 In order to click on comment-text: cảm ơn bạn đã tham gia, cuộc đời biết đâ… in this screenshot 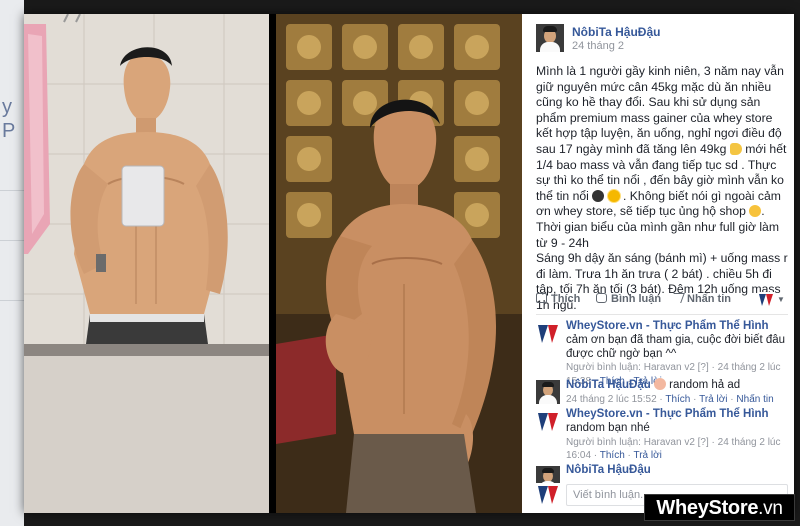, I will do `click(676, 346)`.